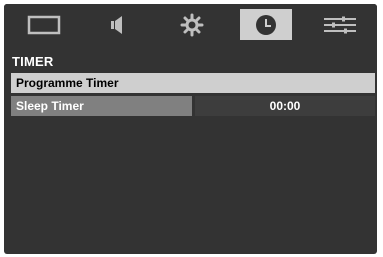 The image size is (383, 257). Describe the element at coordinates (193, 106) in the screenshot. I see `menu-item-sleep-timer: Sleep Timer 00:00` at that location.